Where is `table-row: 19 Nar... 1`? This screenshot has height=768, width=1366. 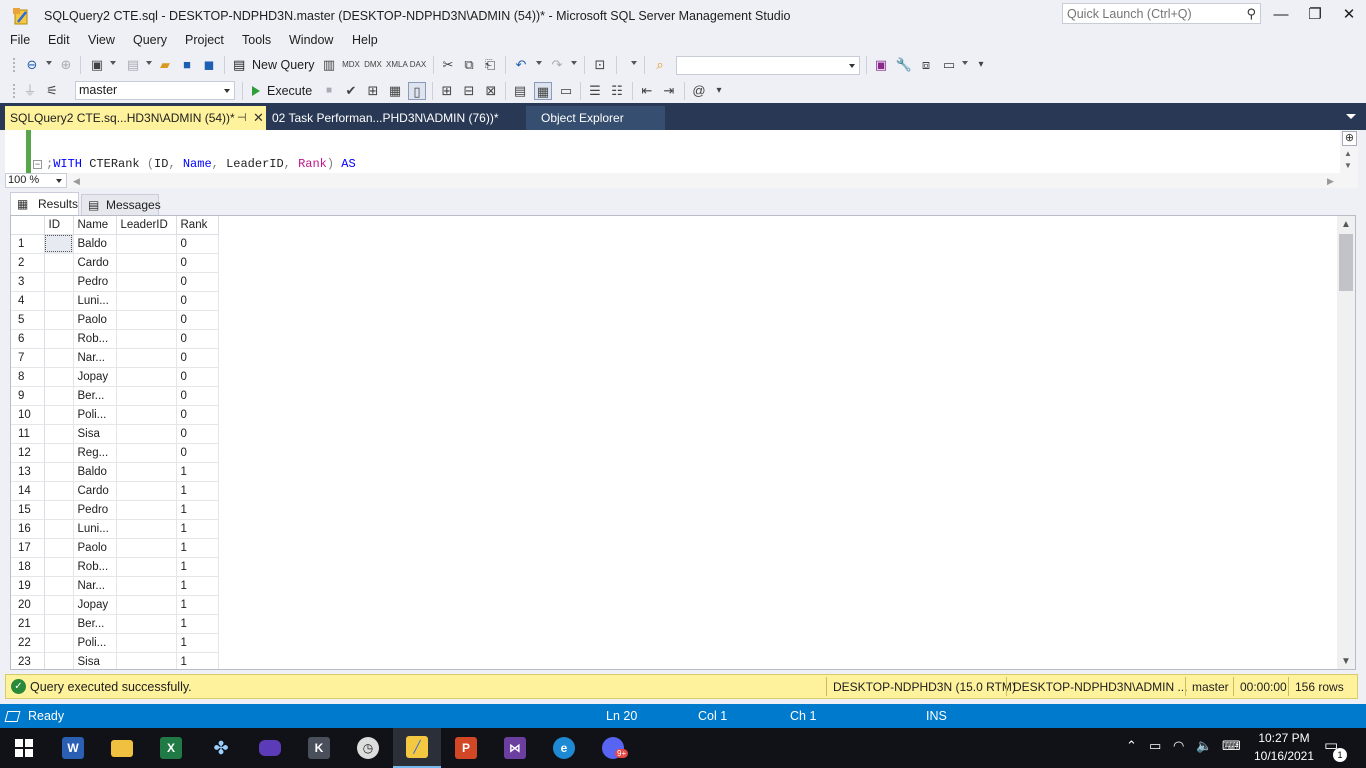
table-row: 19 Nar... 1 is located at coordinates (115, 586).